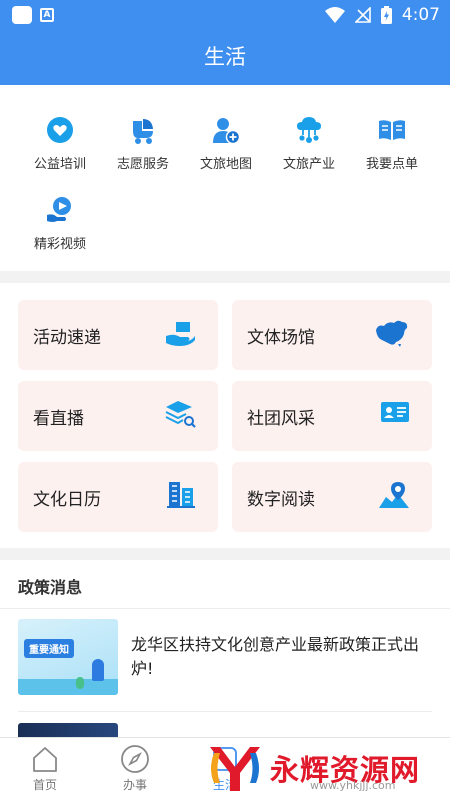 The height and width of the screenshot is (800, 450). I want to click on map-pin-icon, so click(394, 495).